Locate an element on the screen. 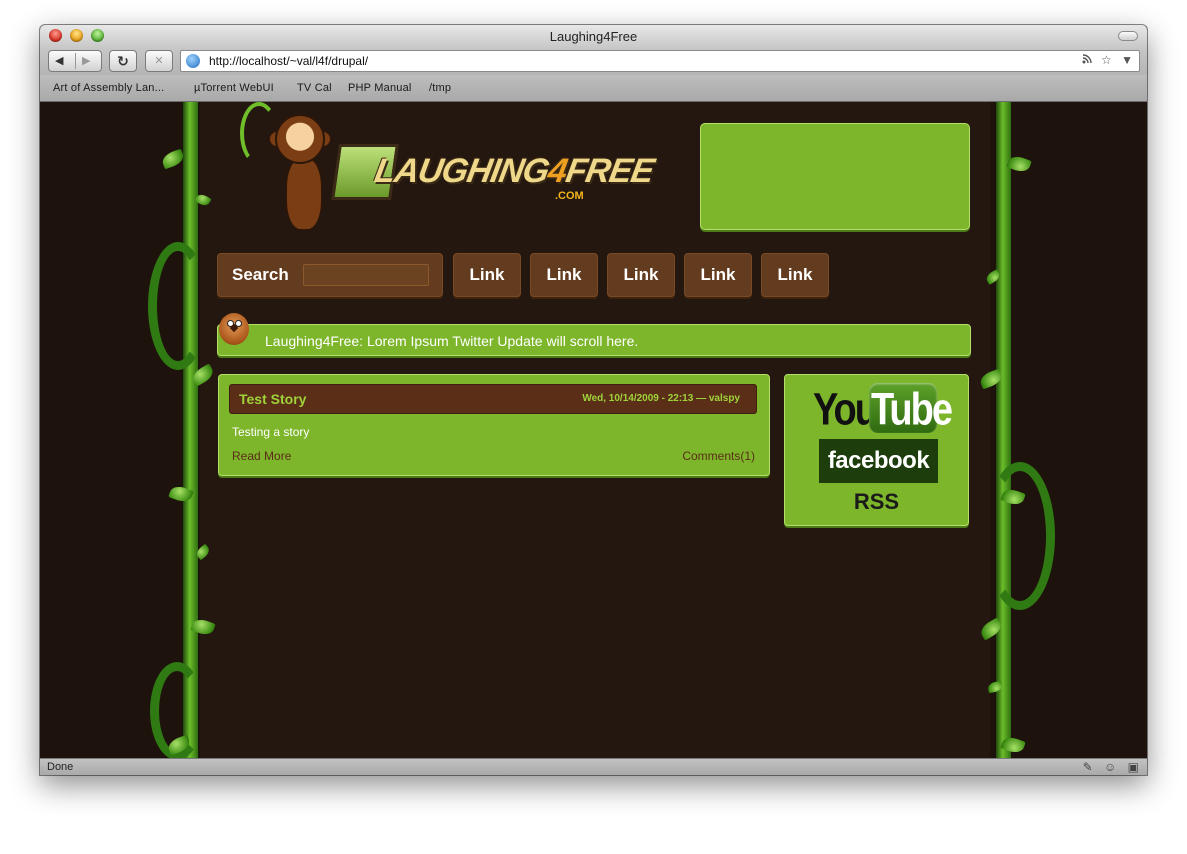 The height and width of the screenshot is (854, 1187). monkey-body is located at coordinates (304, 194).